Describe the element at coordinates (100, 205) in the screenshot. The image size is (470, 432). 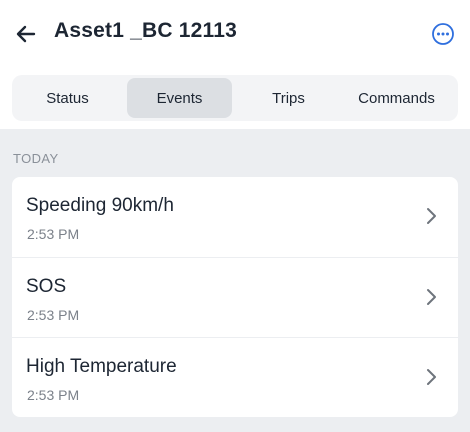
I see `event-title: Speeding 90km/h` at that location.